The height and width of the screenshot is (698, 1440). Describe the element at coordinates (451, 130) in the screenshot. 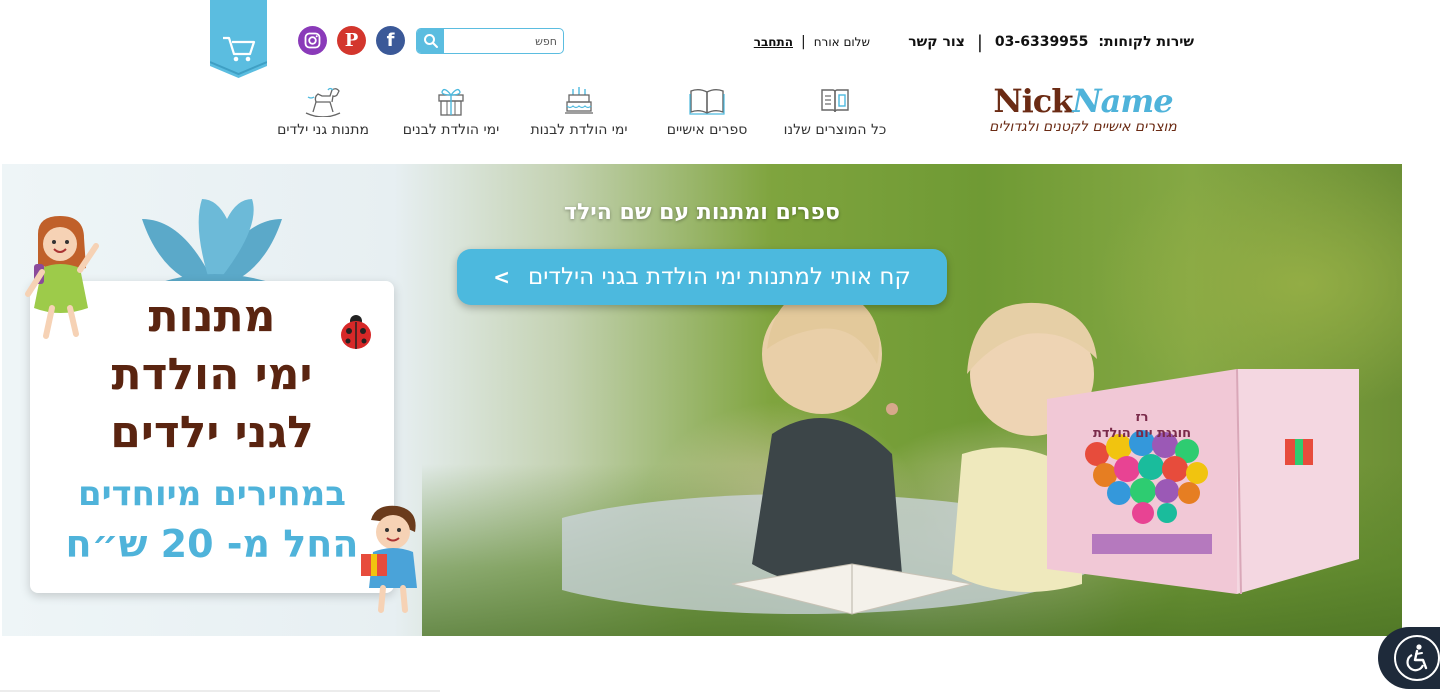

I see `nav-label: ימי הולדת לבנים` at that location.